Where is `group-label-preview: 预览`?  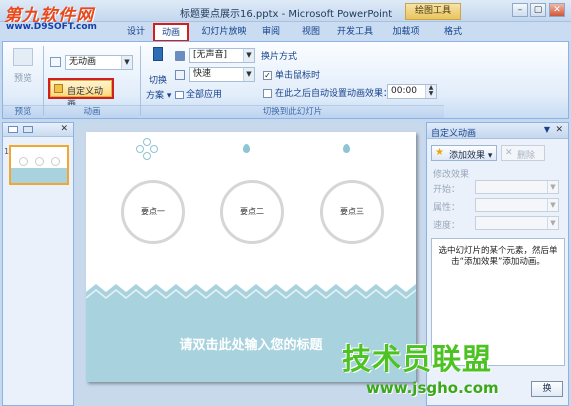 group-label-preview: 预览 is located at coordinates (23, 111).